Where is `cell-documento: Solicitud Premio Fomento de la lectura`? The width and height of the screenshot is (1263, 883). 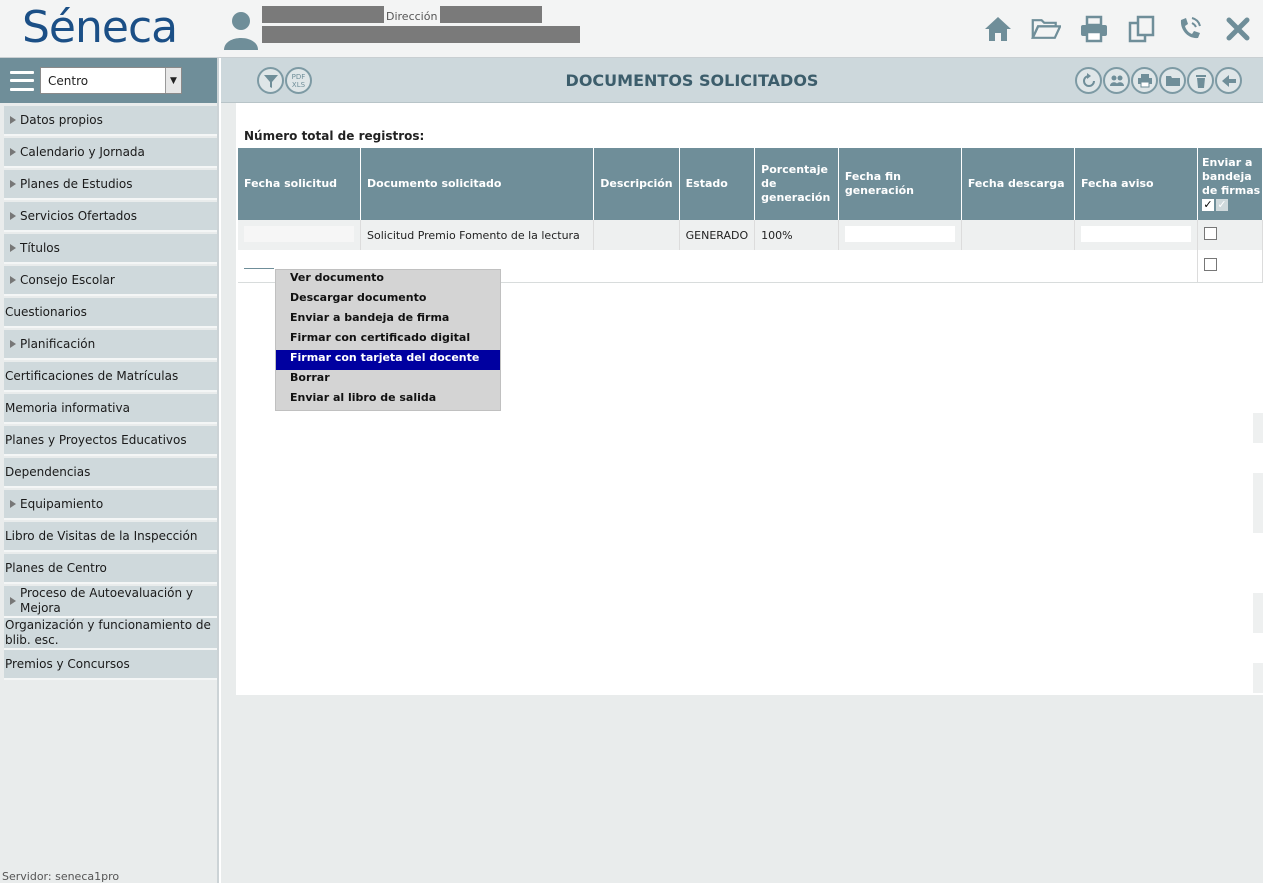
cell-documento: Solicitud Premio Fomento de la lectura is located at coordinates (477, 235).